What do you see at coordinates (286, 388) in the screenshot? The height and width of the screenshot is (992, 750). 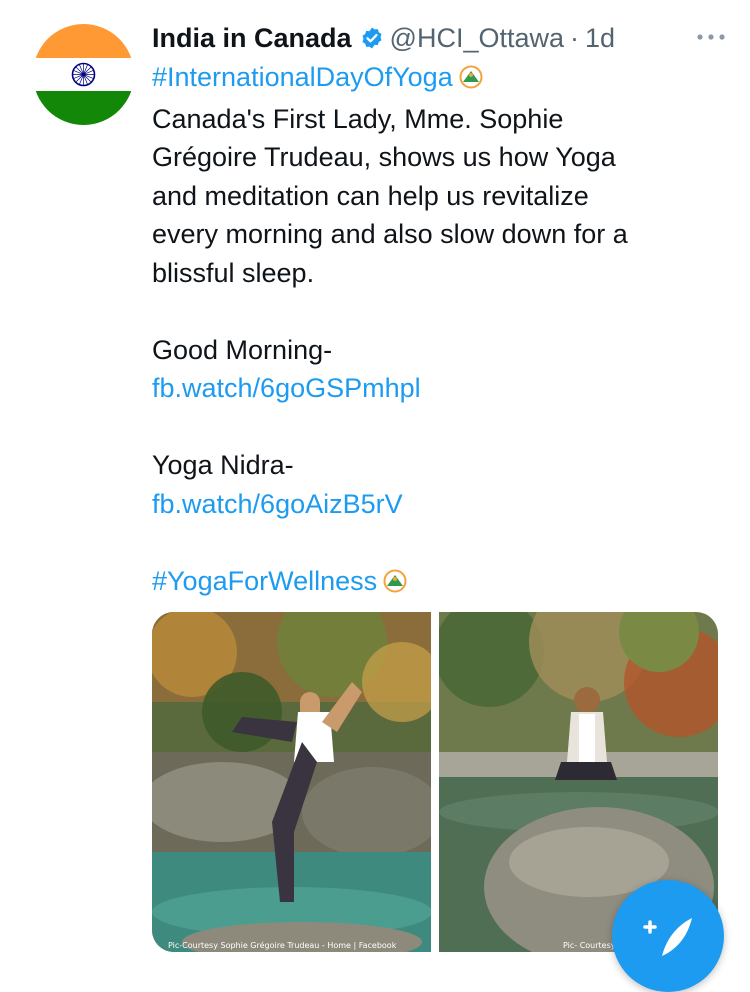 I see `good-morning-link: fb.watch/6goGSPmhpl` at bounding box center [286, 388].